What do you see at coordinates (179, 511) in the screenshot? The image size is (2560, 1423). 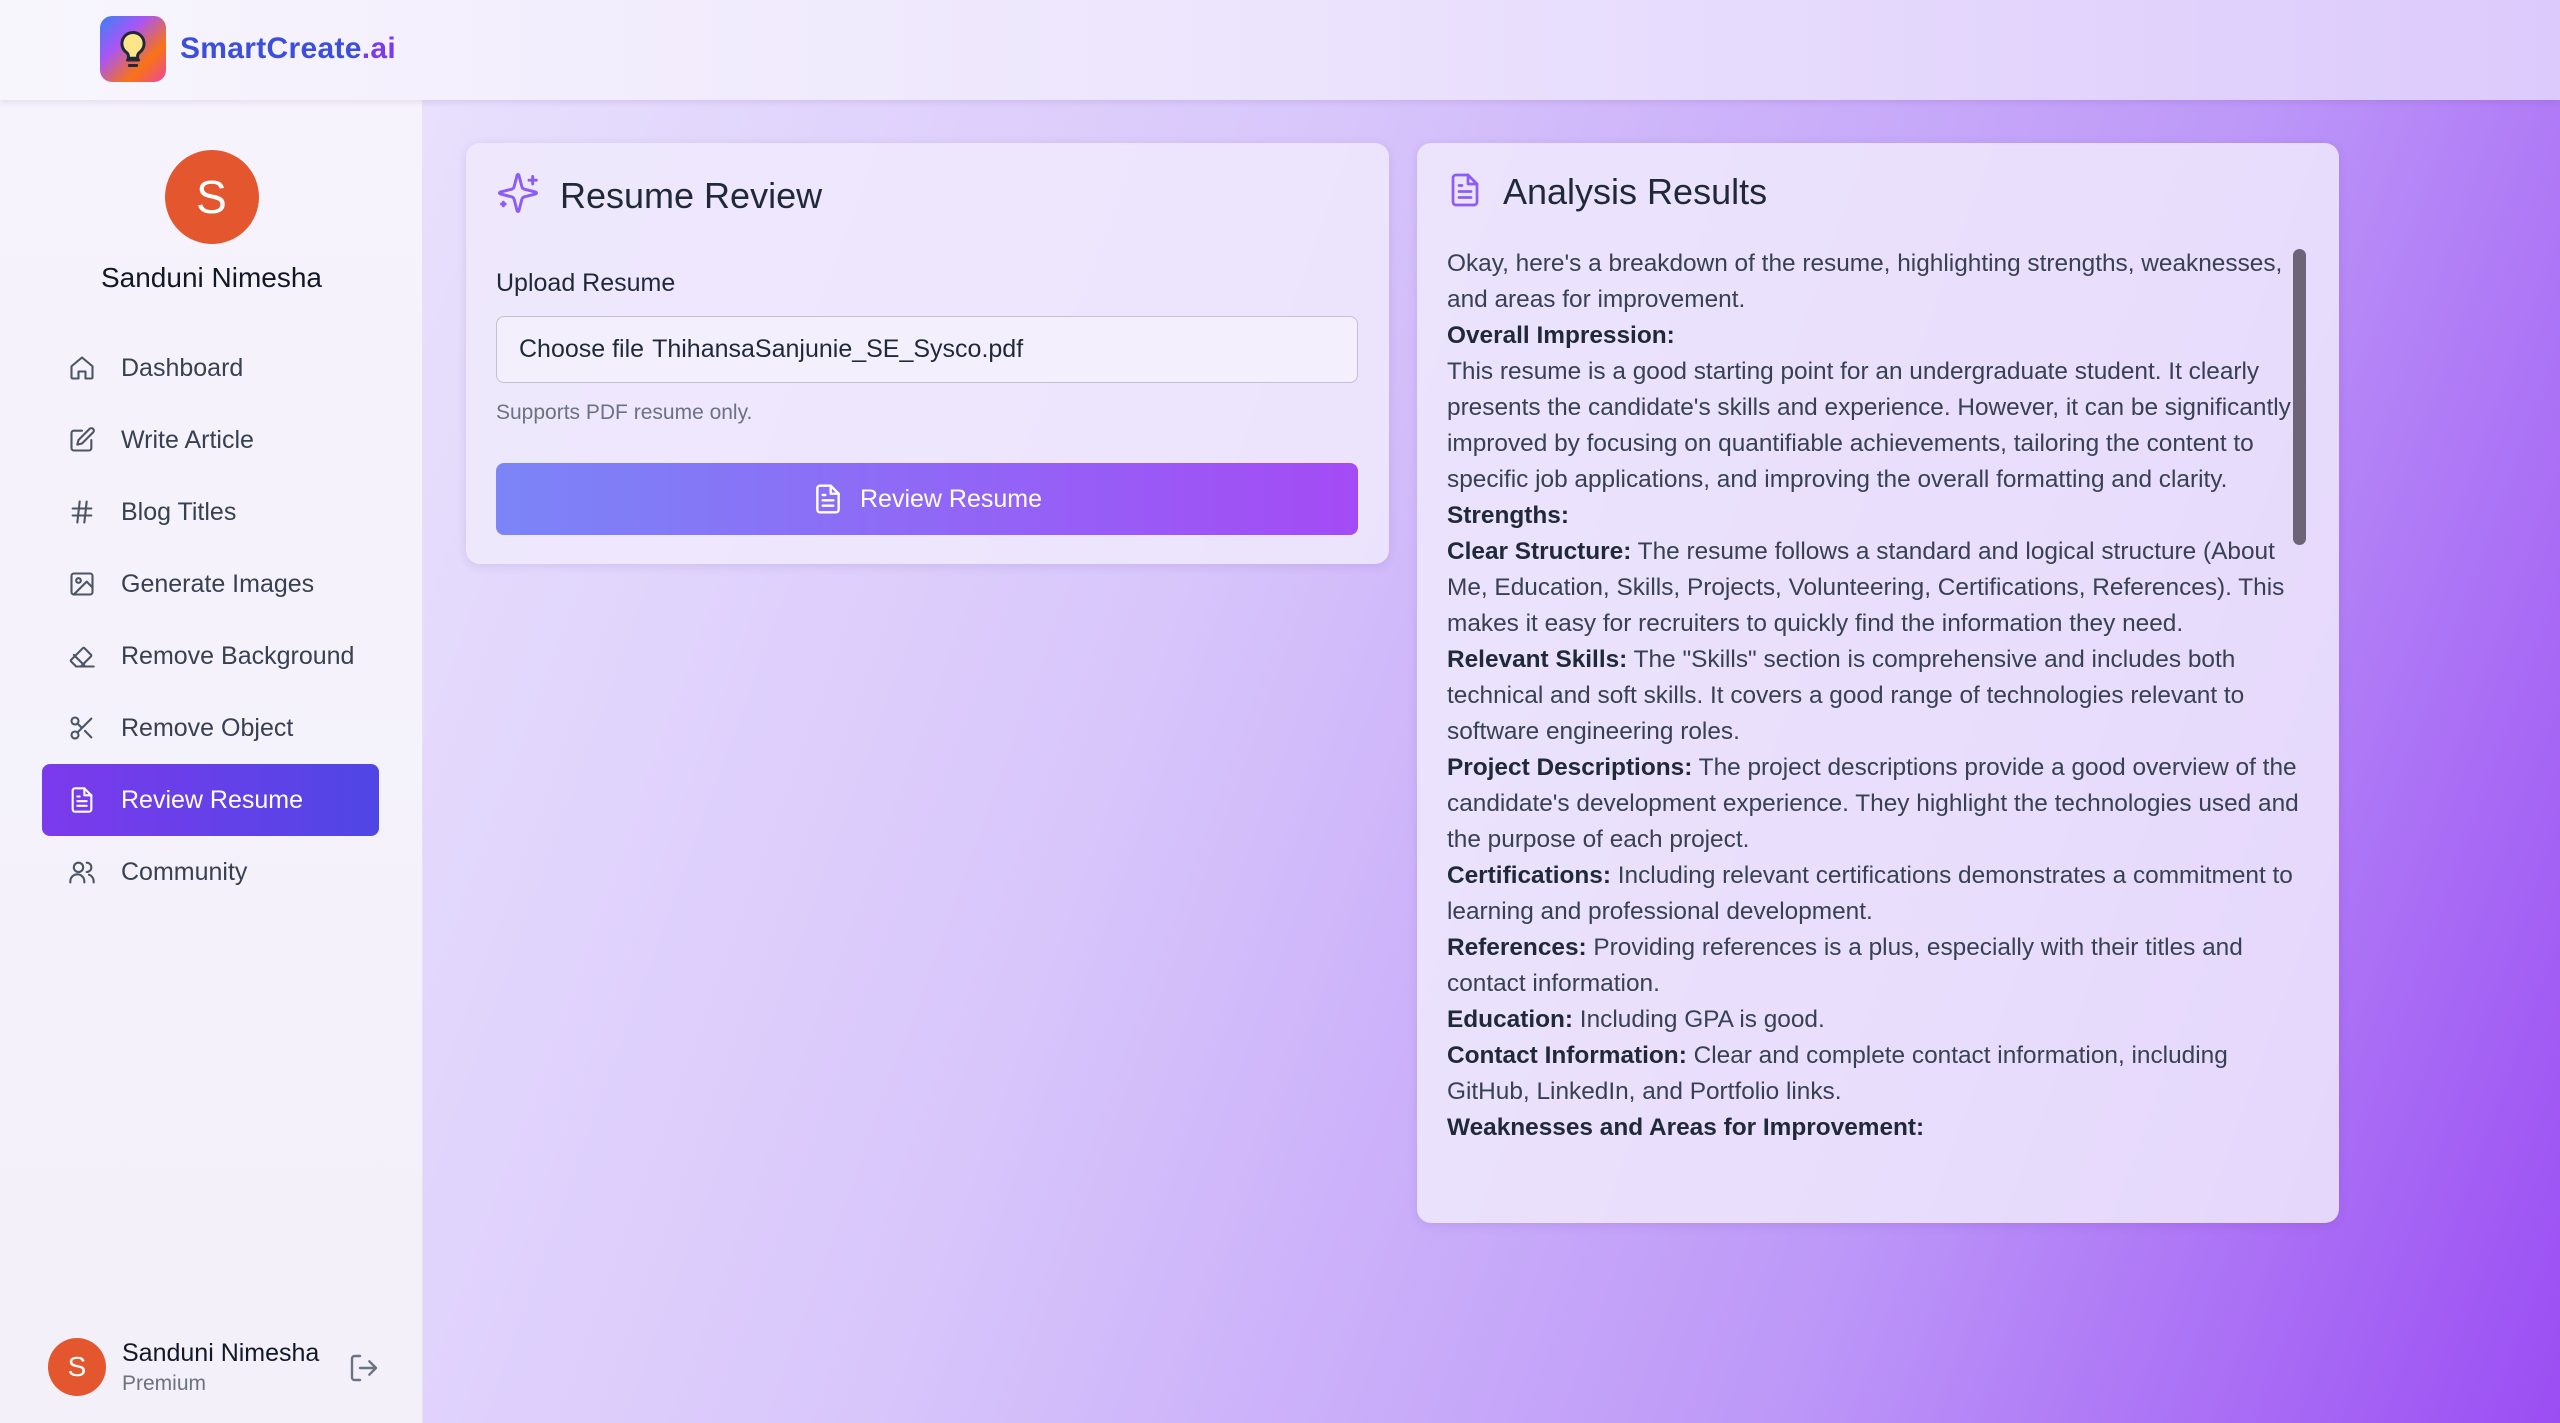 I see `sidebar-item-label: Blog Titles` at bounding box center [179, 511].